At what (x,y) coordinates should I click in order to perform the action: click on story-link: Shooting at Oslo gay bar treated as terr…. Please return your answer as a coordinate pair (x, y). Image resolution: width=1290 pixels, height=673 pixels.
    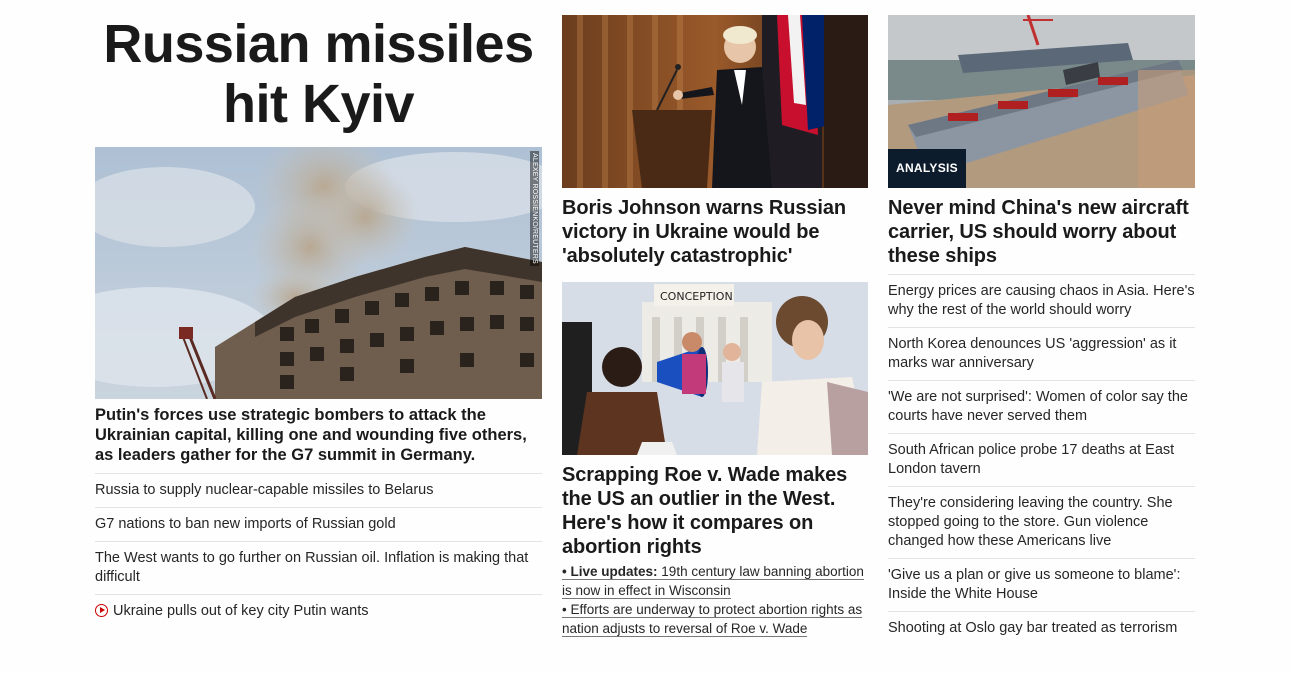
    Looking at the image, I should click on (1032, 628).